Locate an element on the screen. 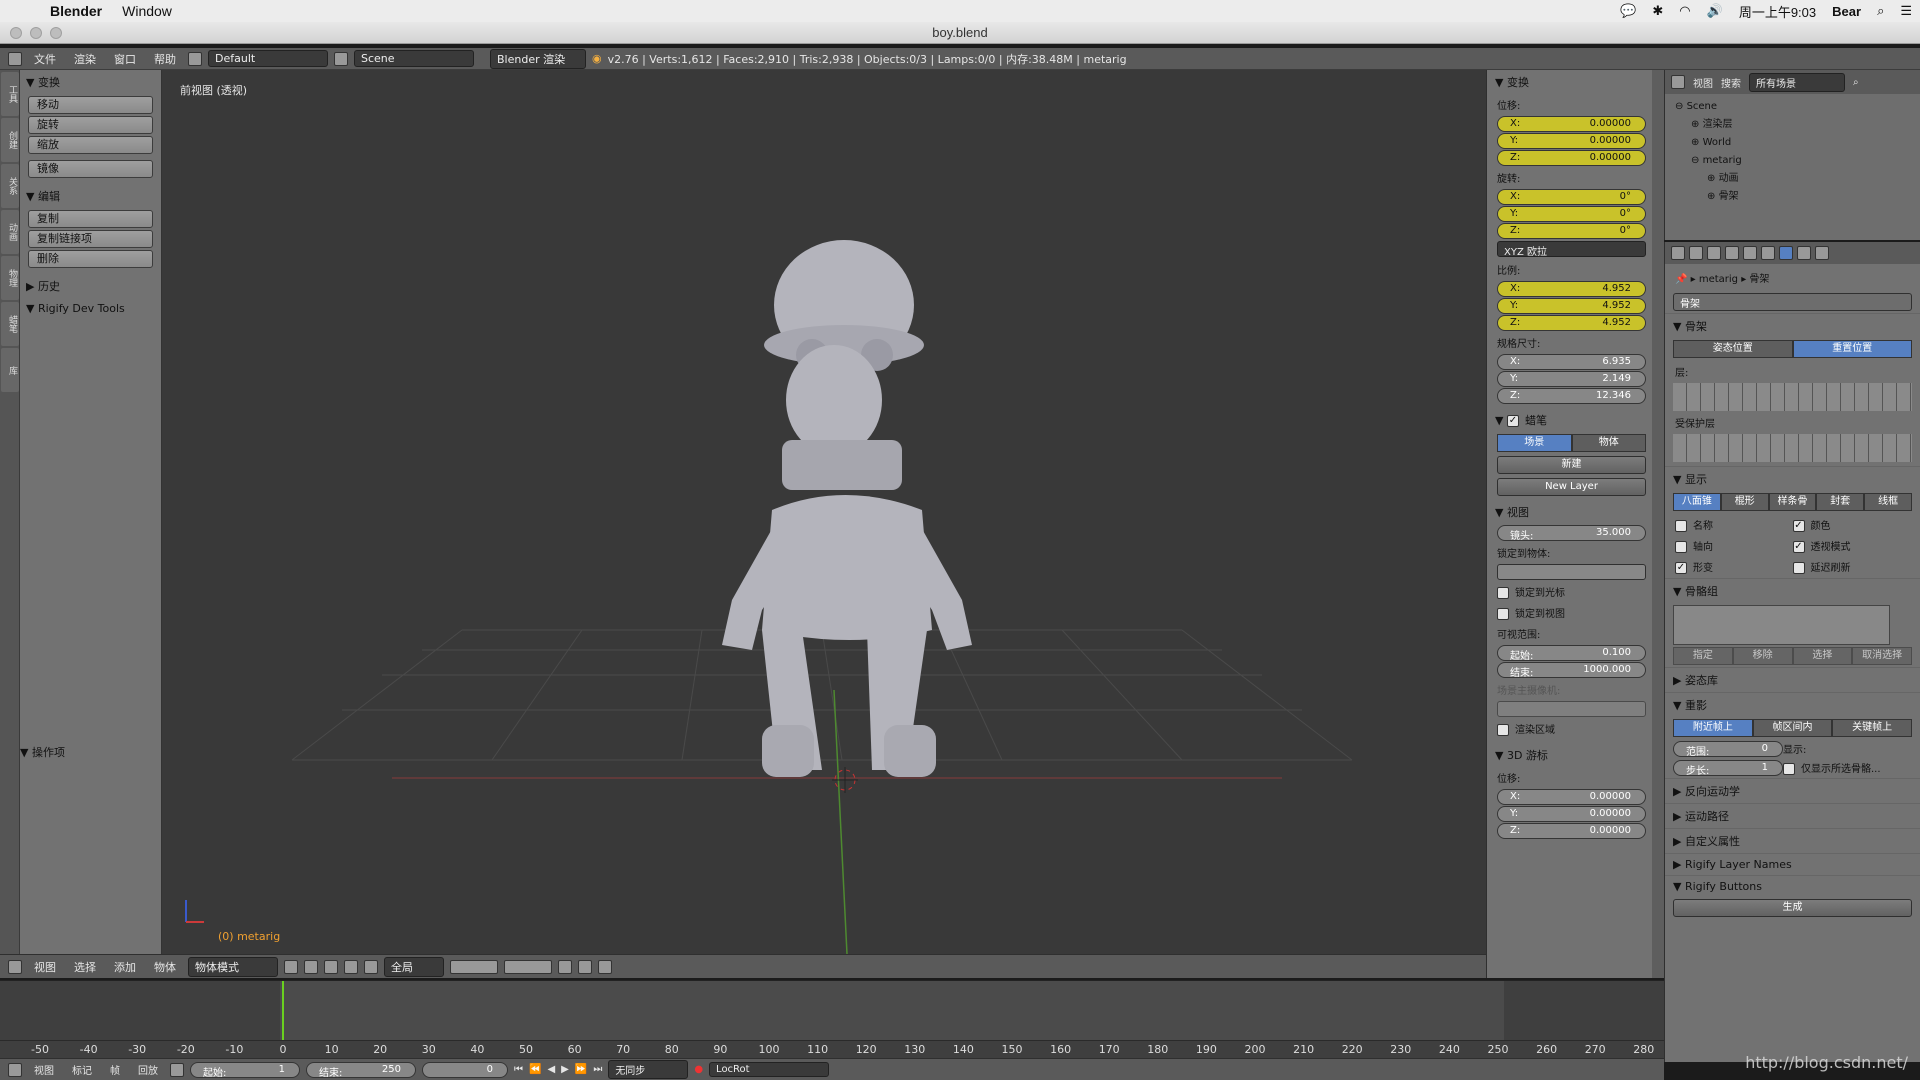 This screenshot has height=1080, width=1920. check-colors: ✓ 颜色 is located at coordinates (1851, 524).